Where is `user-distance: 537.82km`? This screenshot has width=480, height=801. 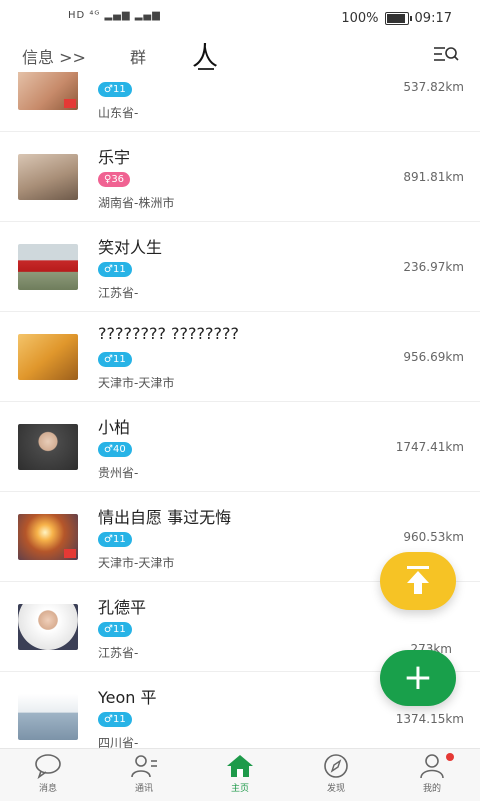 user-distance: 537.82km is located at coordinates (433, 87).